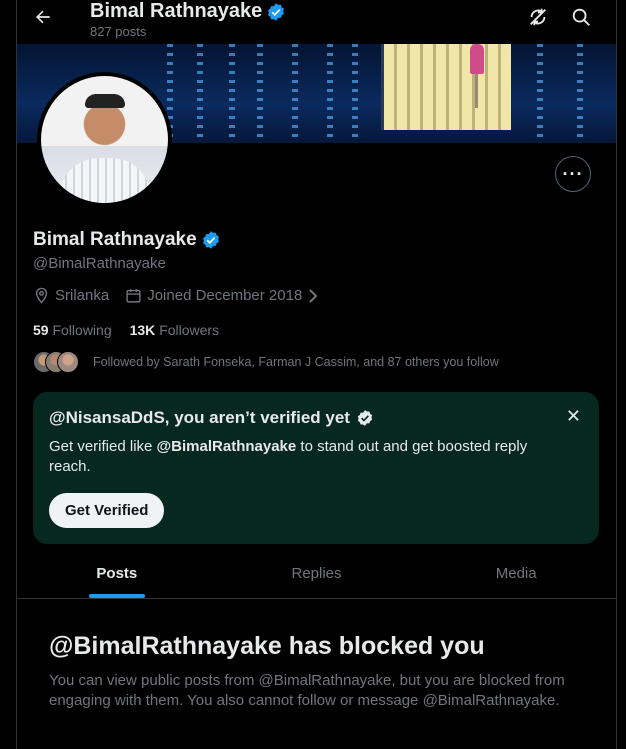 The height and width of the screenshot is (749, 626). Describe the element at coordinates (82, 295) in the screenshot. I see `location-text: Srilanka` at that location.